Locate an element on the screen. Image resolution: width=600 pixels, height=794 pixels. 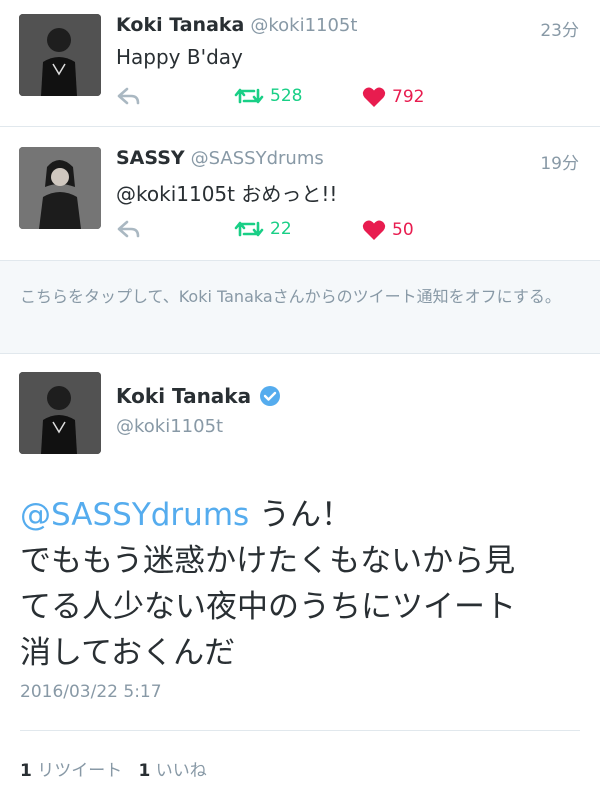
tweet-time: 23分 is located at coordinates (559, 31).